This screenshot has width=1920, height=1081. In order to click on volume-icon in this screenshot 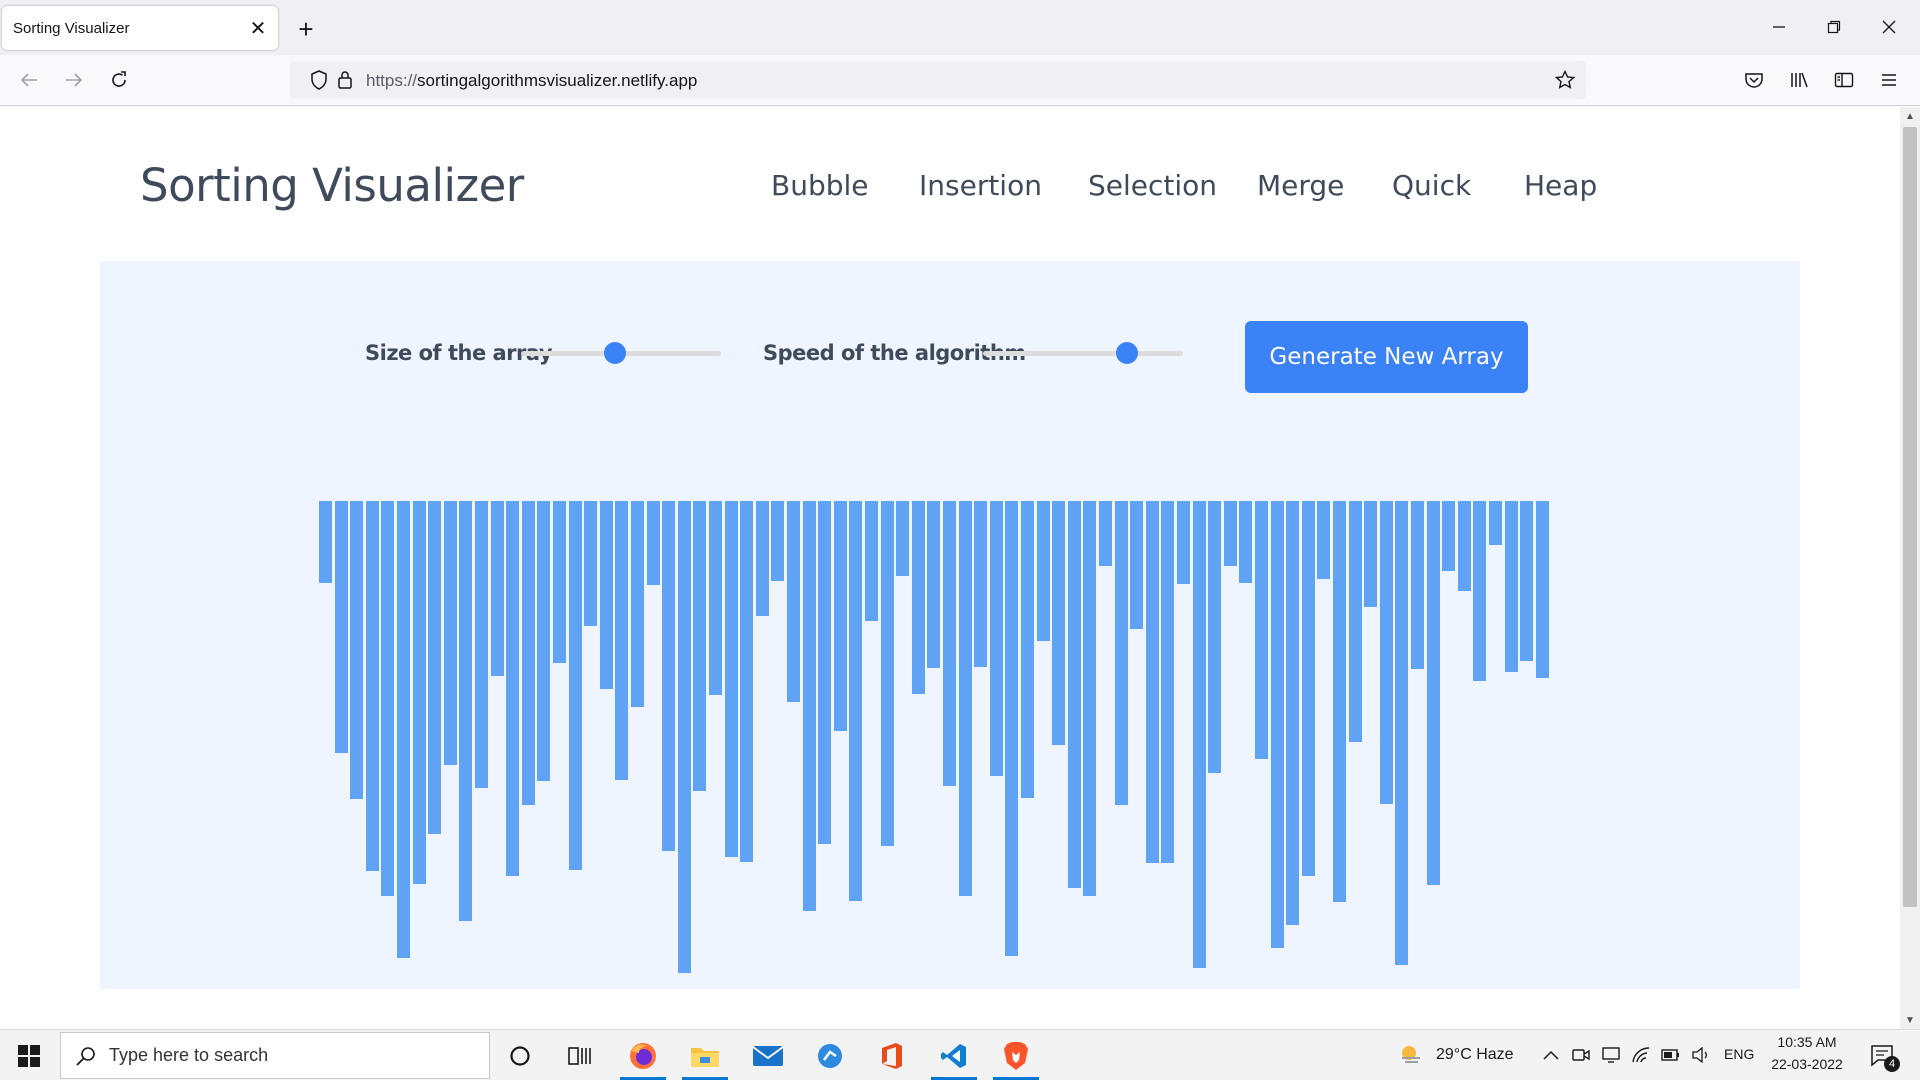, I will do `click(1701, 1055)`.